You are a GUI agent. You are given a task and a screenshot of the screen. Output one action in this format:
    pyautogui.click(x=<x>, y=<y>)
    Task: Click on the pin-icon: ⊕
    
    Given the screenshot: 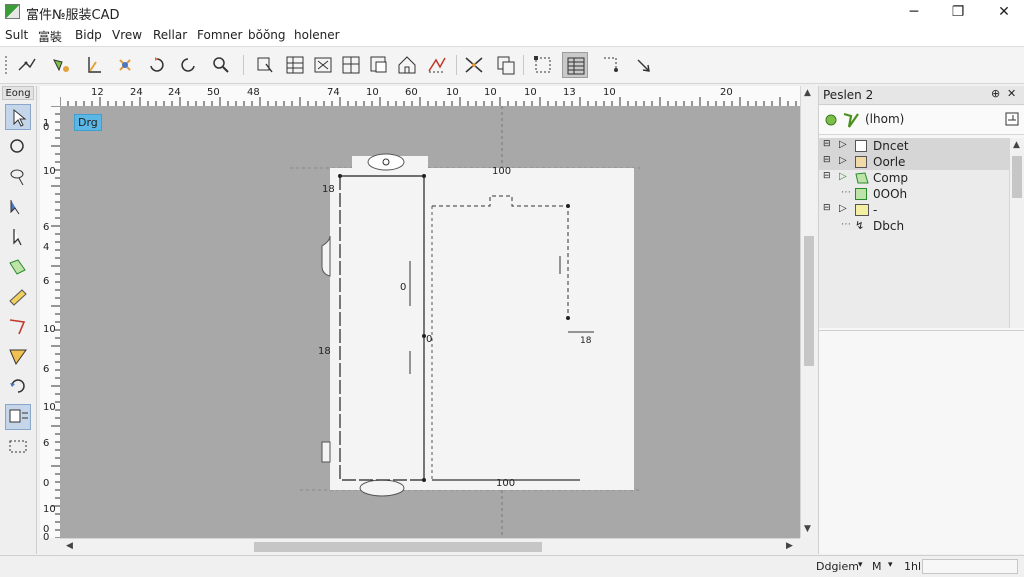 What is the action you would take?
    pyautogui.click(x=995, y=93)
    